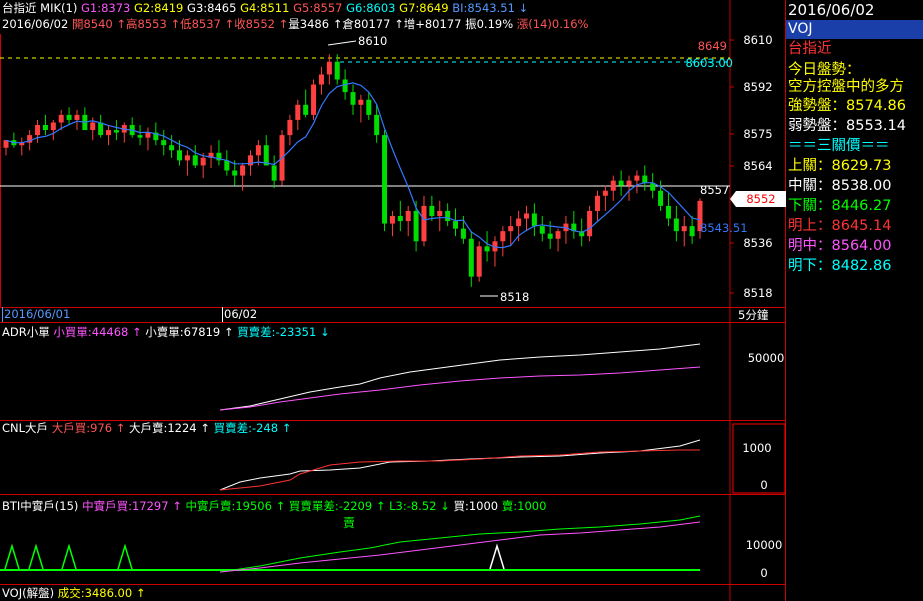  What do you see at coordinates (283, 332) in the screenshot?
I see `adr-panel-title-seg-3: 買賣差:-23351 ↓` at bounding box center [283, 332].